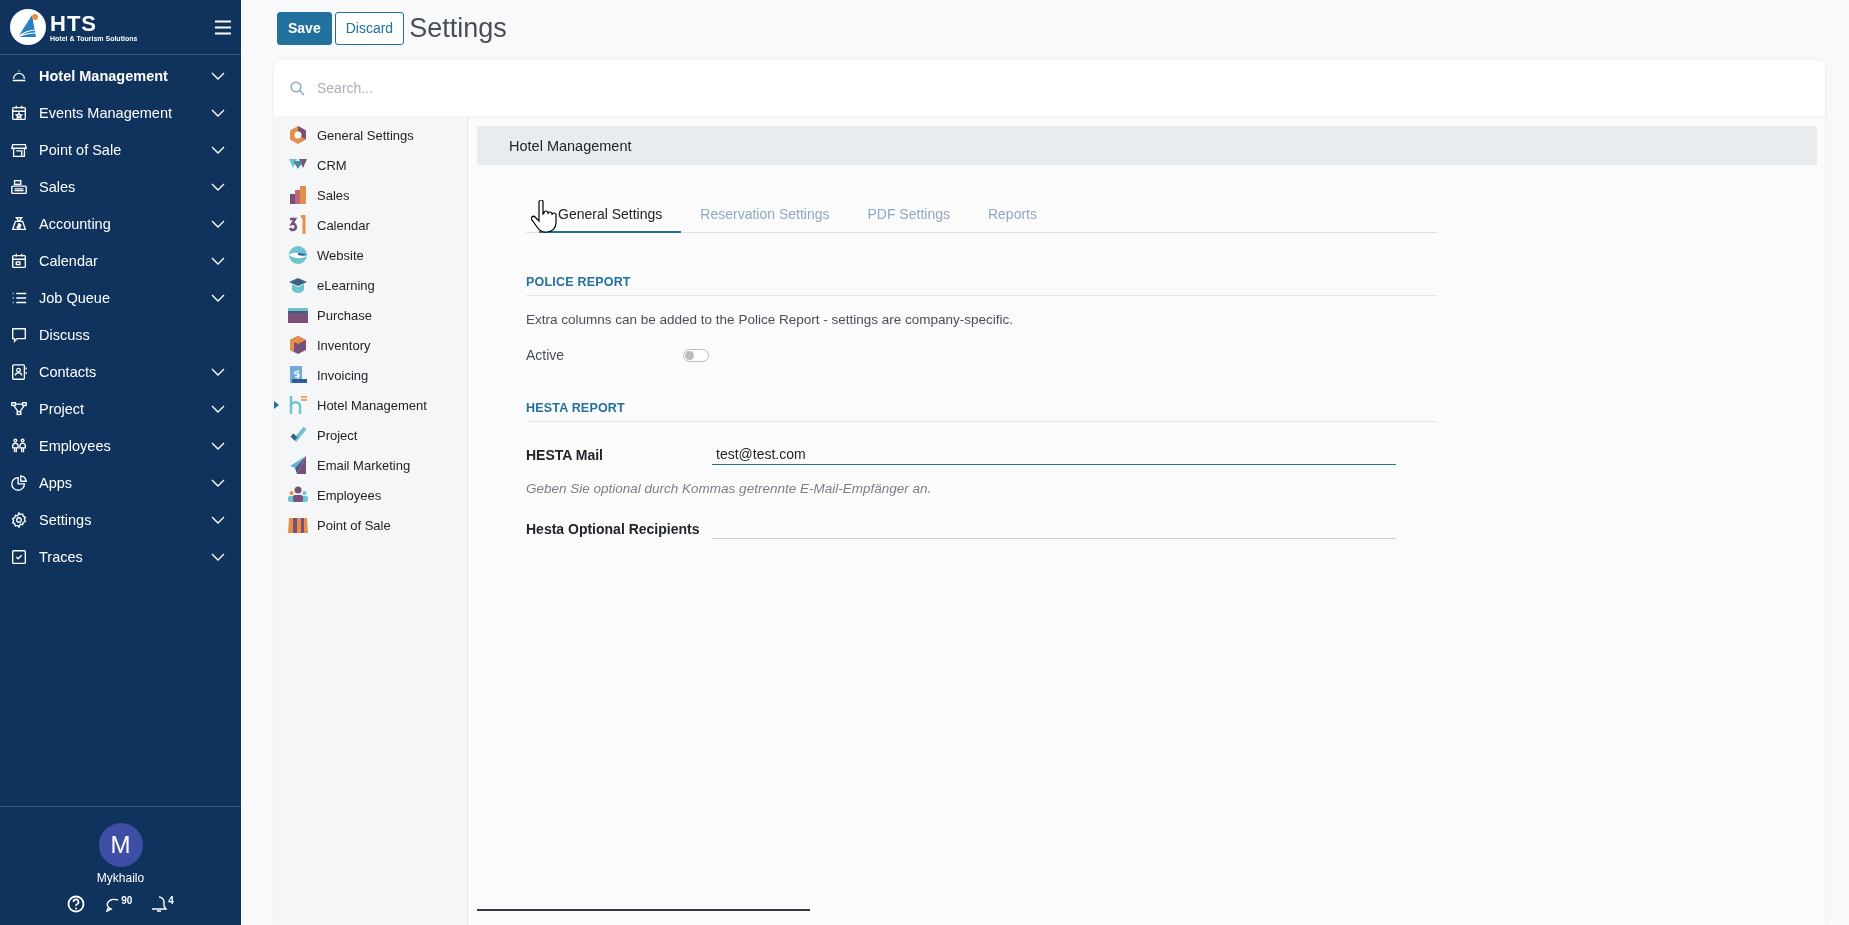 The image size is (1849, 925). Describe the element at coordinates (120, 297) in the screenshot. I see `sidebar-item: Job Queue` at that location.